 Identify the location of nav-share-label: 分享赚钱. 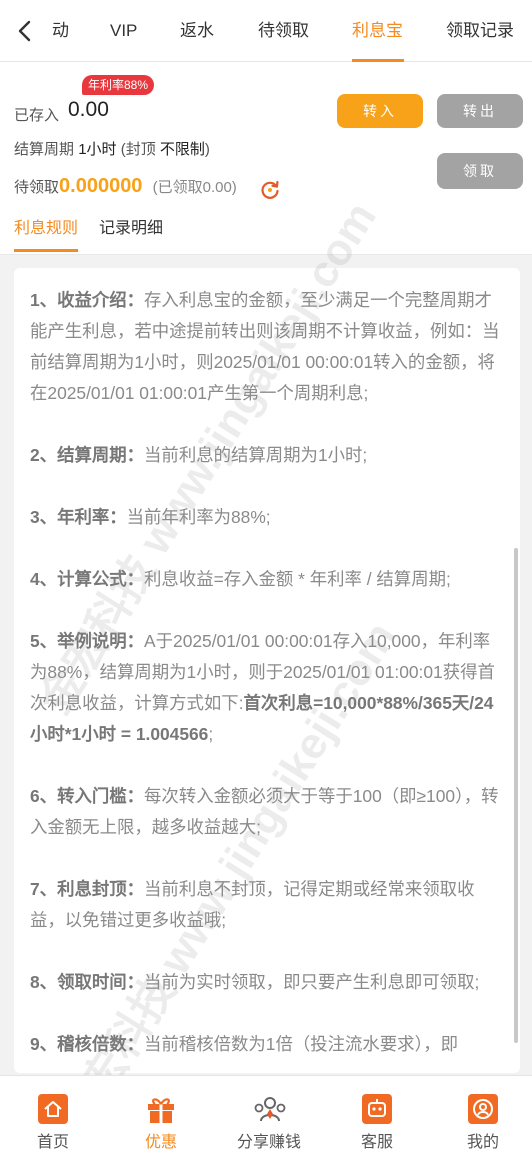
(268, 1142).